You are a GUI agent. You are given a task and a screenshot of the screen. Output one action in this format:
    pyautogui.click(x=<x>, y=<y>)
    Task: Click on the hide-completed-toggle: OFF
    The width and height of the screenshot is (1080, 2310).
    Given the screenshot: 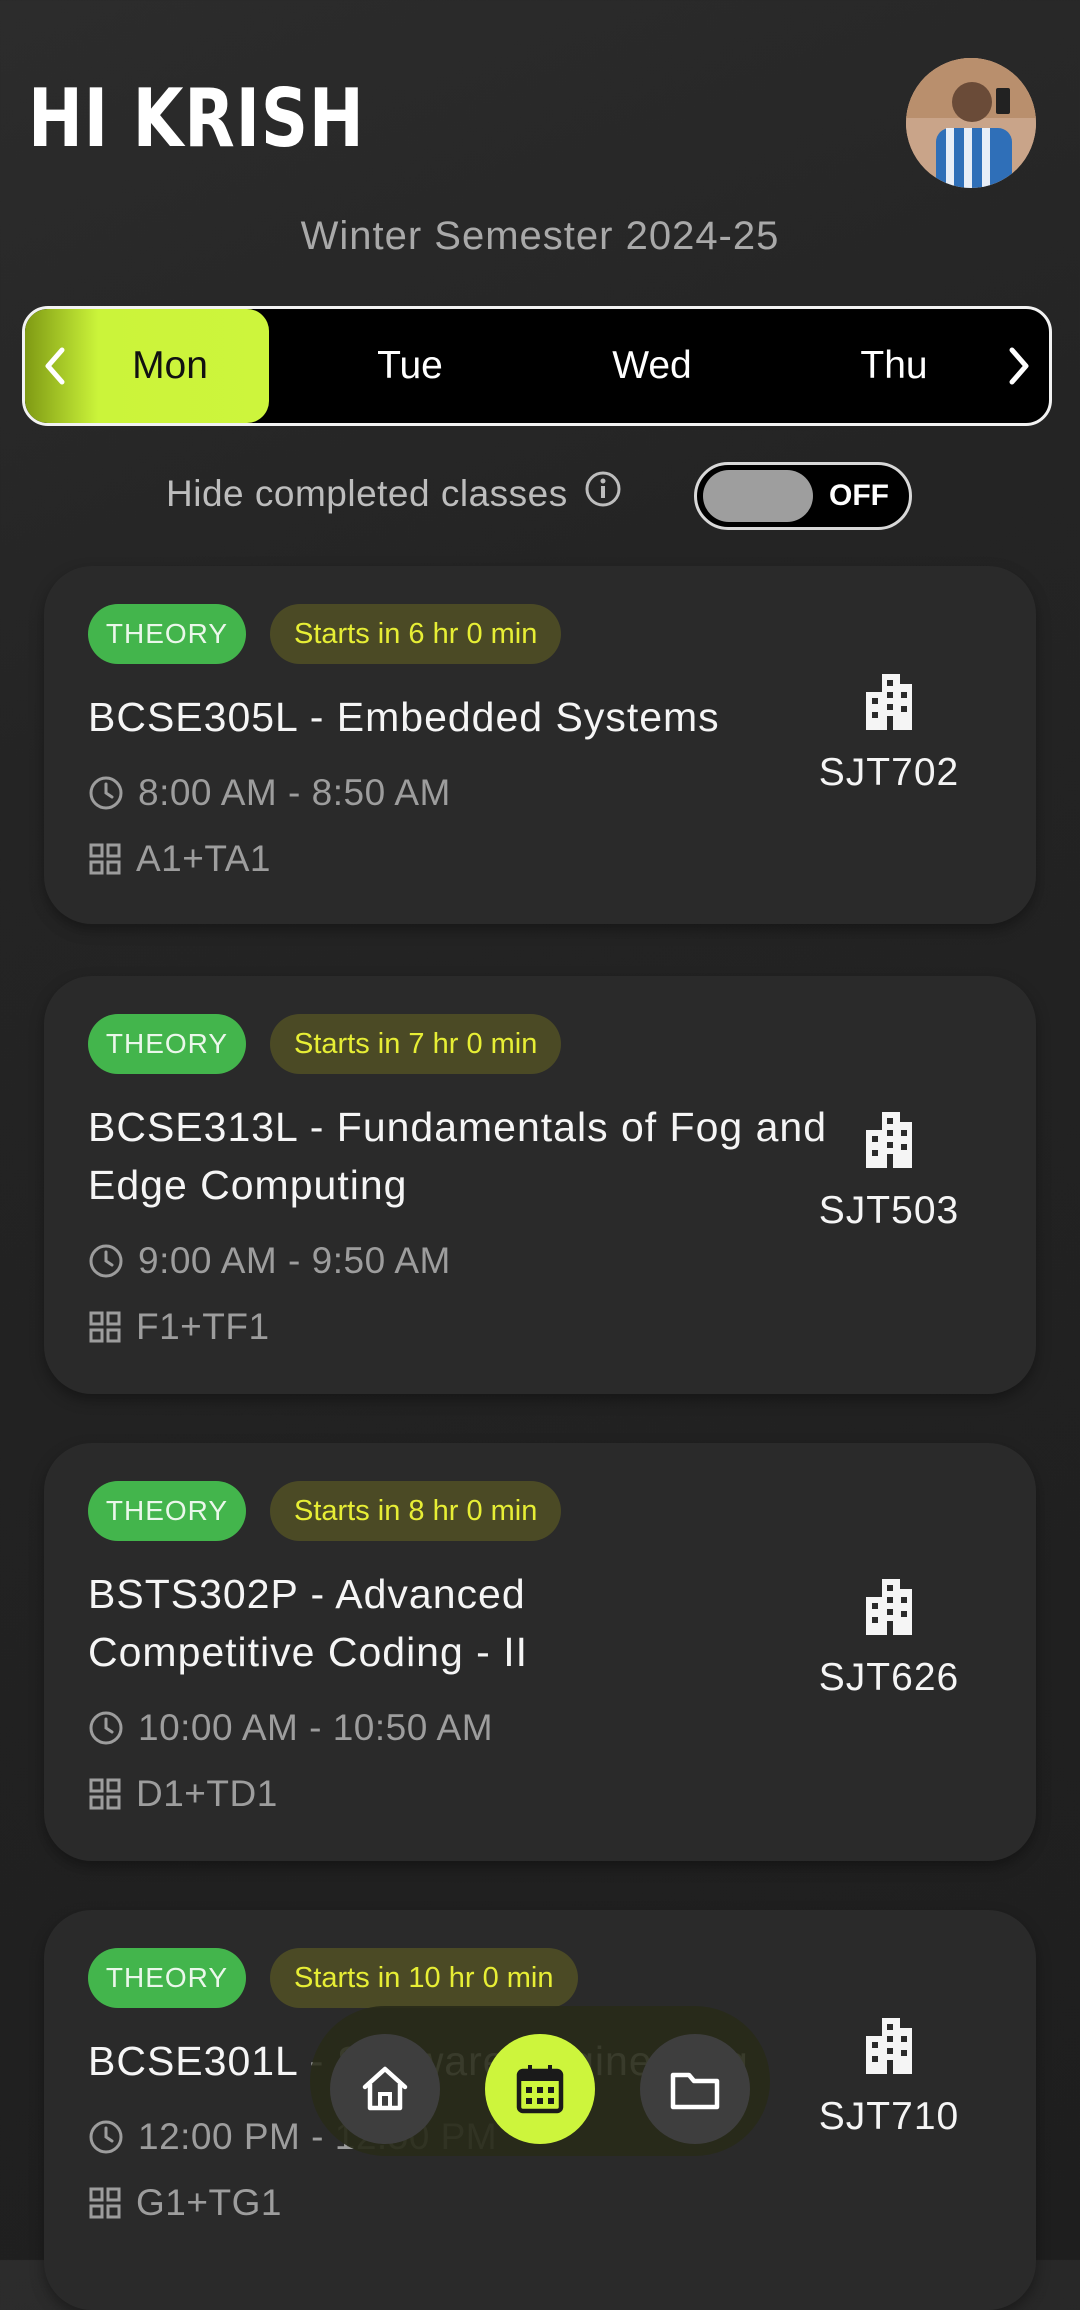 What is the action you would take?
    pyautogui.click(x=803, y=496)
    